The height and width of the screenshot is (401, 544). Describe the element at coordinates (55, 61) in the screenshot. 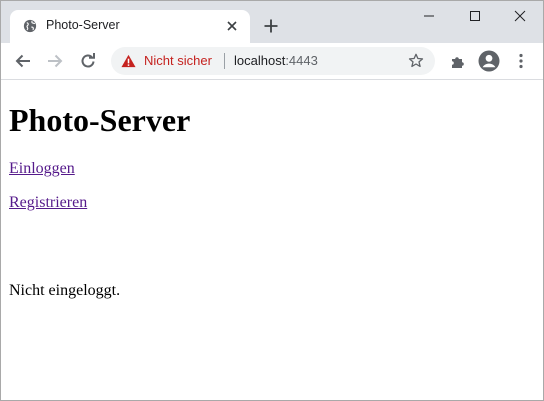

I see `arrow-right-icon` at that location.